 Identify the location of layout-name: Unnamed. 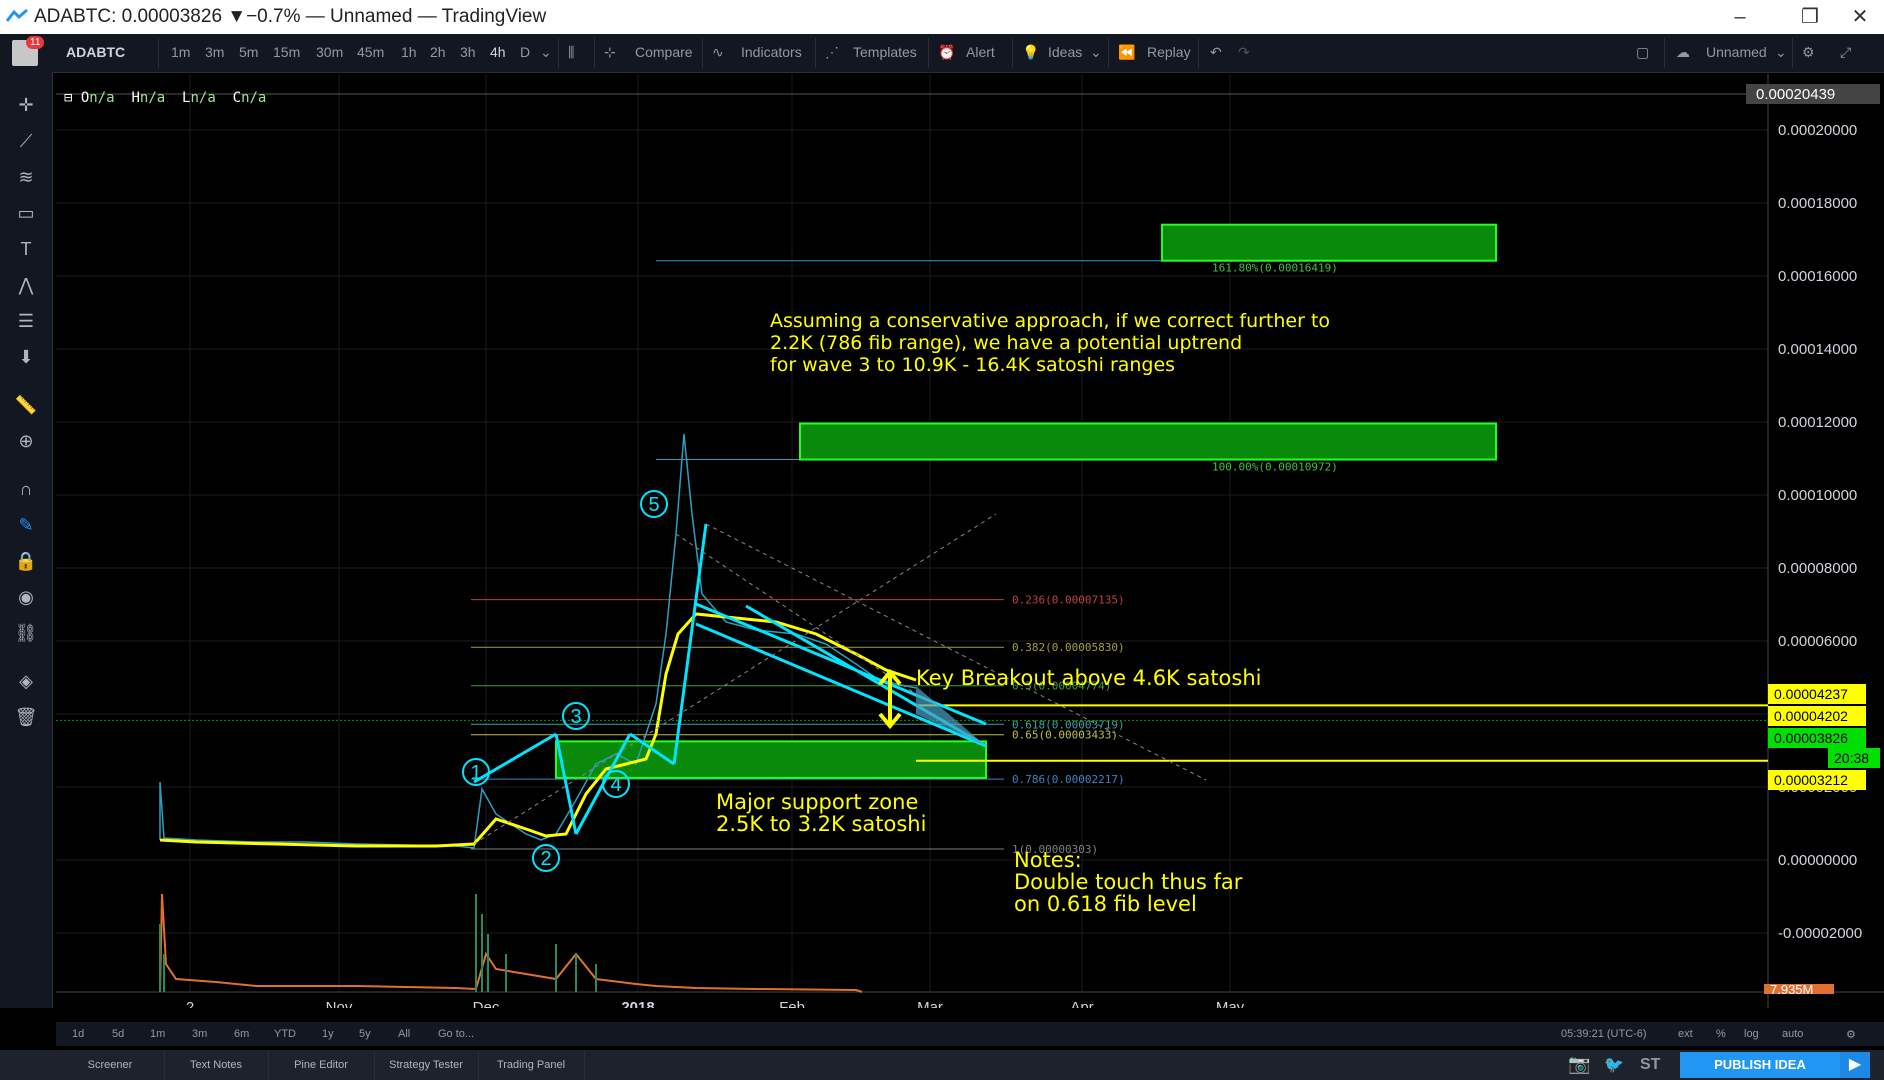
(1736, 52).